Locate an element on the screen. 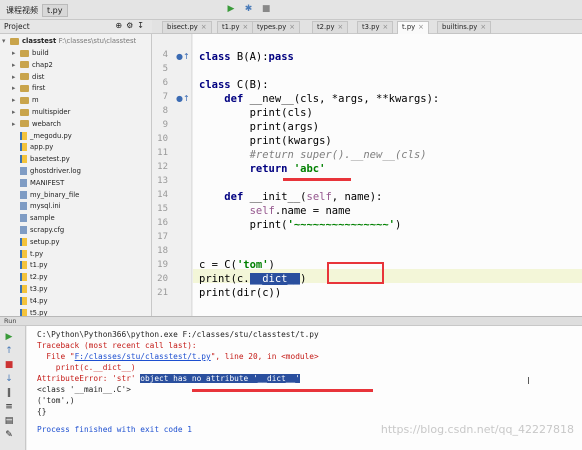 This screenshot has height=450, width=582. settings-icon: ⚙ is located at coordinates (131, 25).